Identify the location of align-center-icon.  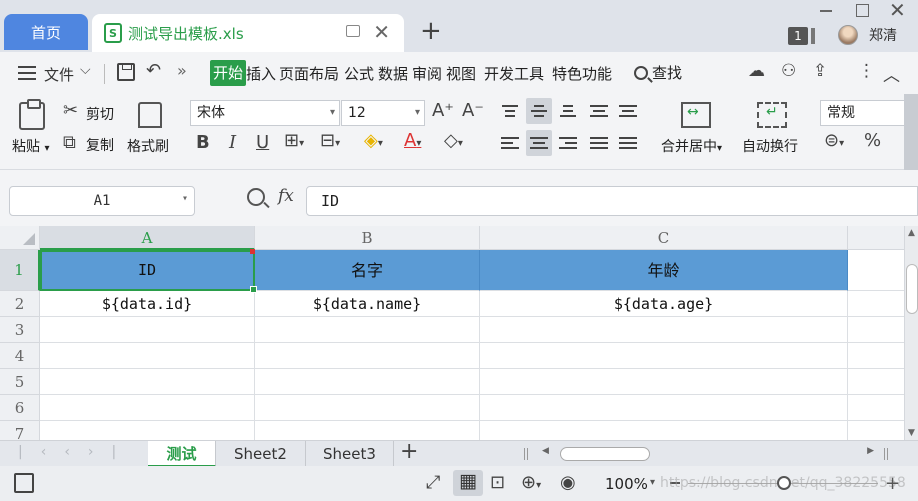
(539, 143).